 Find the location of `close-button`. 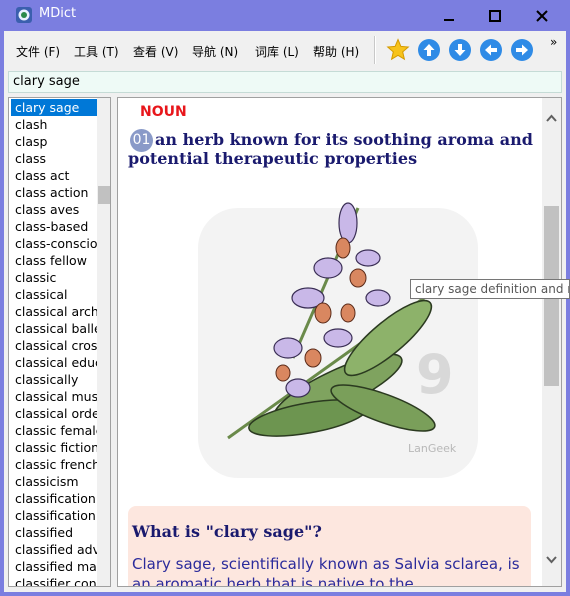

close-button is located at coordinates (542, 15).